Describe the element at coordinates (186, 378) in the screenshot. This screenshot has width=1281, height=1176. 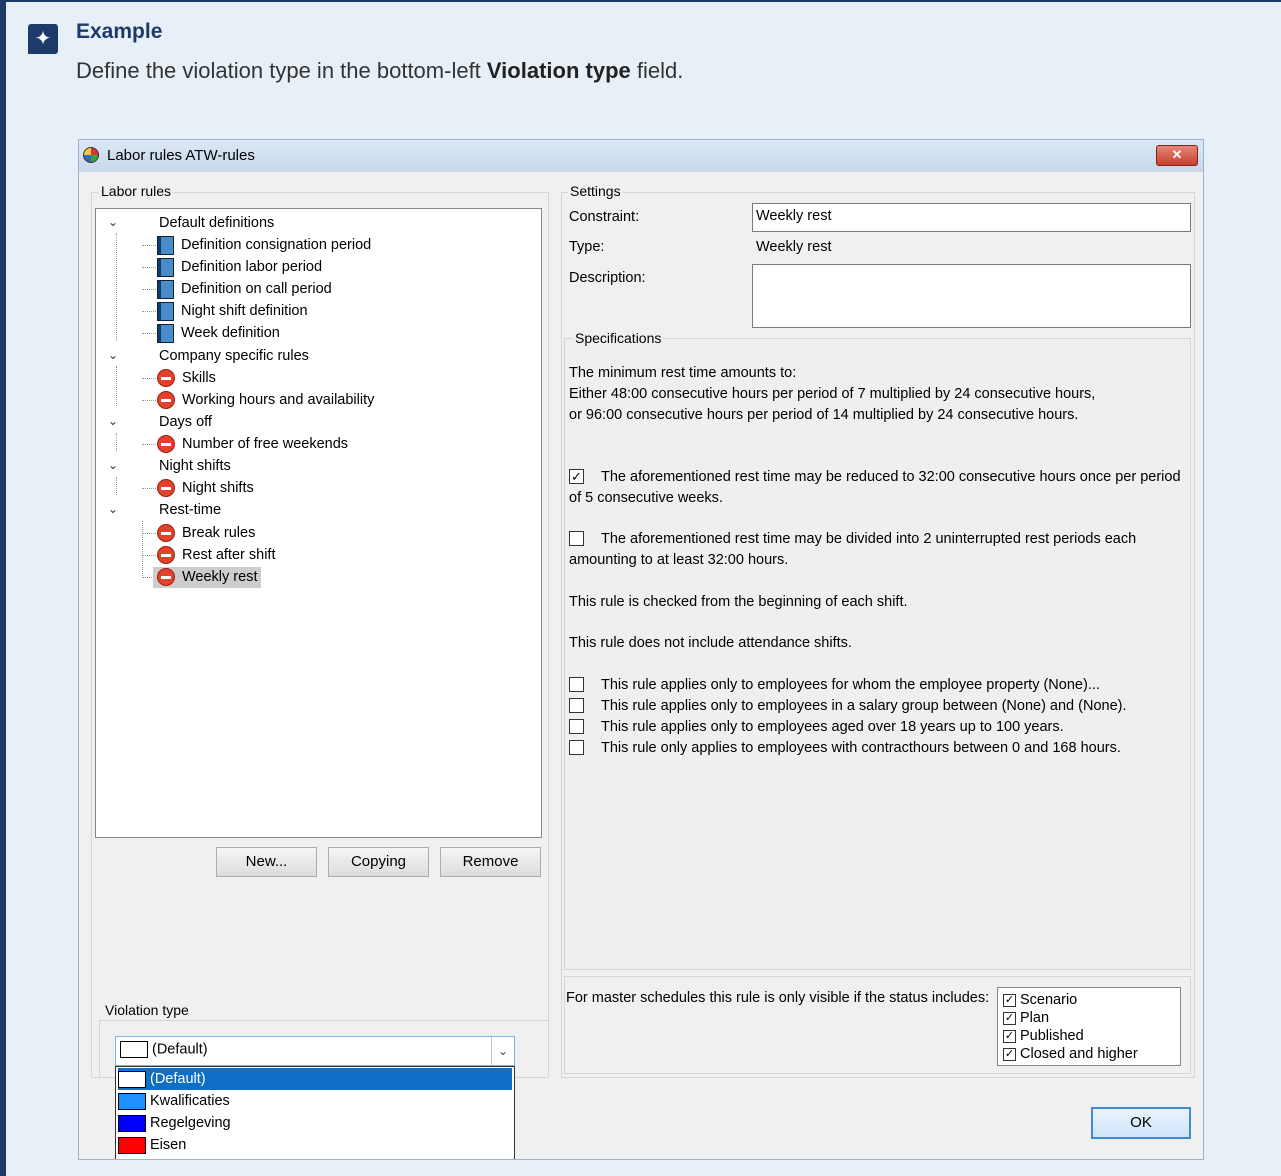
I see `tree-item: Skills` at that location.